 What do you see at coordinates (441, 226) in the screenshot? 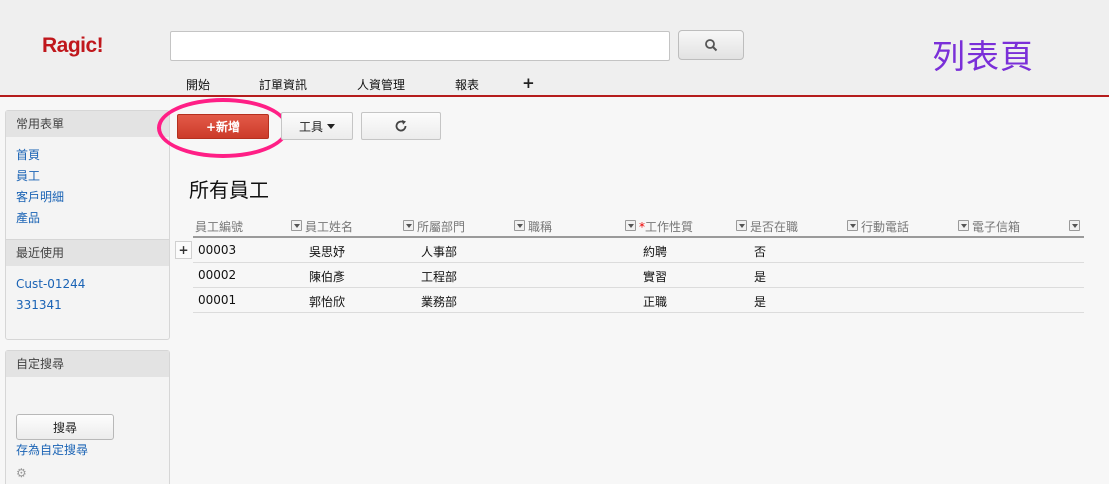
I see `column-header-department: 所屬部門` at bounding box center [441, 226].